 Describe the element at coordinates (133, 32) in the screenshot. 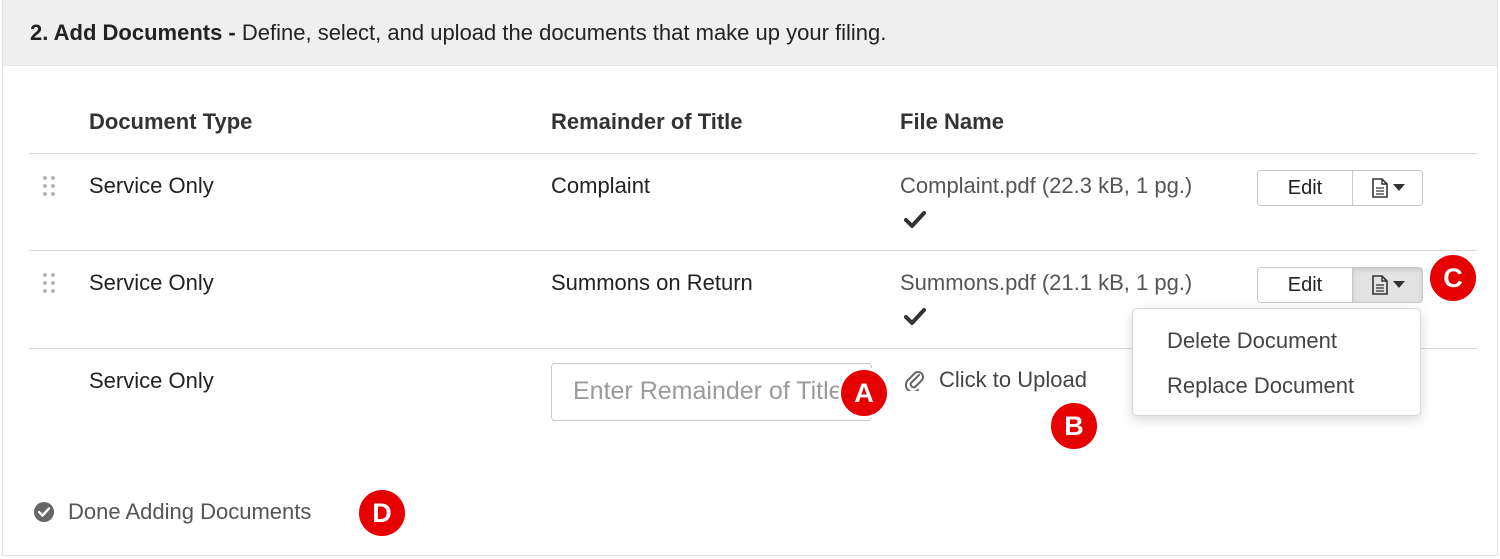

I see `section-title: 2. Add Documents -` at that location.